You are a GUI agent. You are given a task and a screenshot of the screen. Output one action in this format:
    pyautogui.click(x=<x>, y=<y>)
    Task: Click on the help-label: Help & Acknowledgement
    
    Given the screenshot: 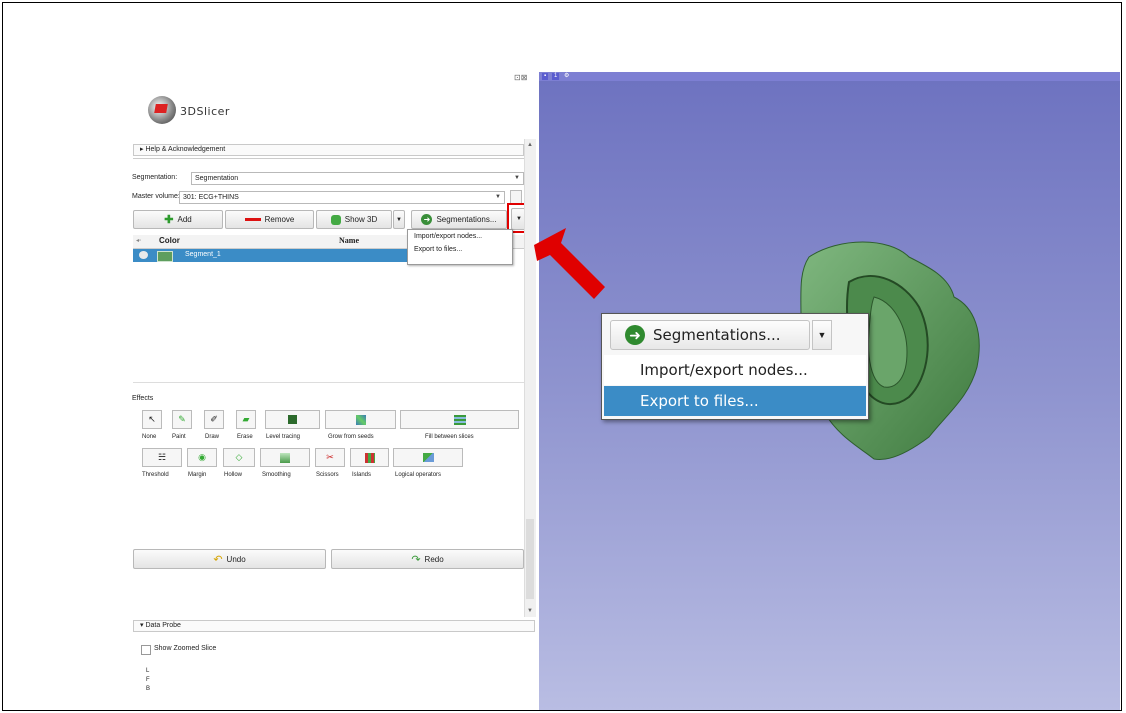 What is the action you would take?
    pyautogui.click(x=185, y=149)
    